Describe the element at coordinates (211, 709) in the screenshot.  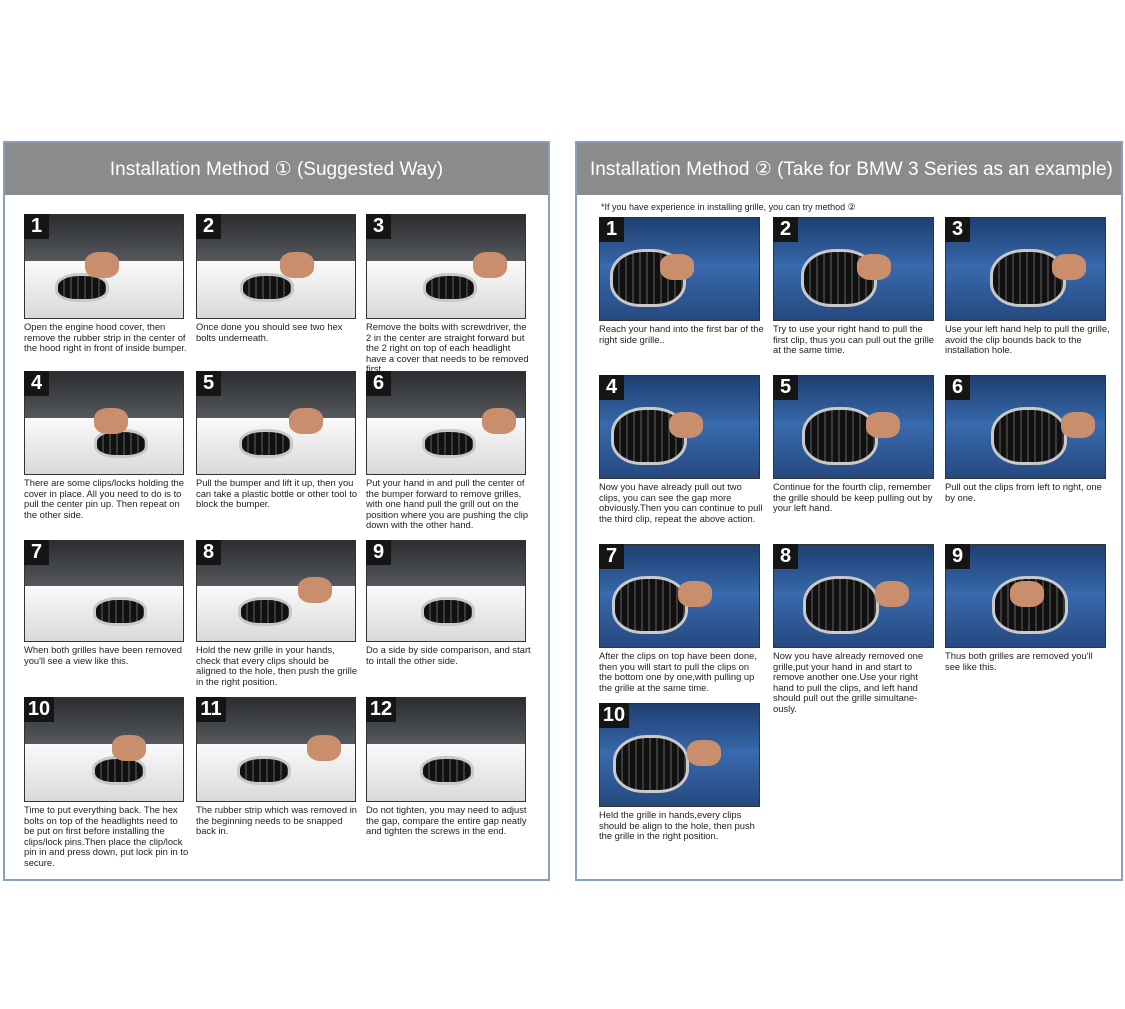
I see `step-number-badge: 11` at that location.